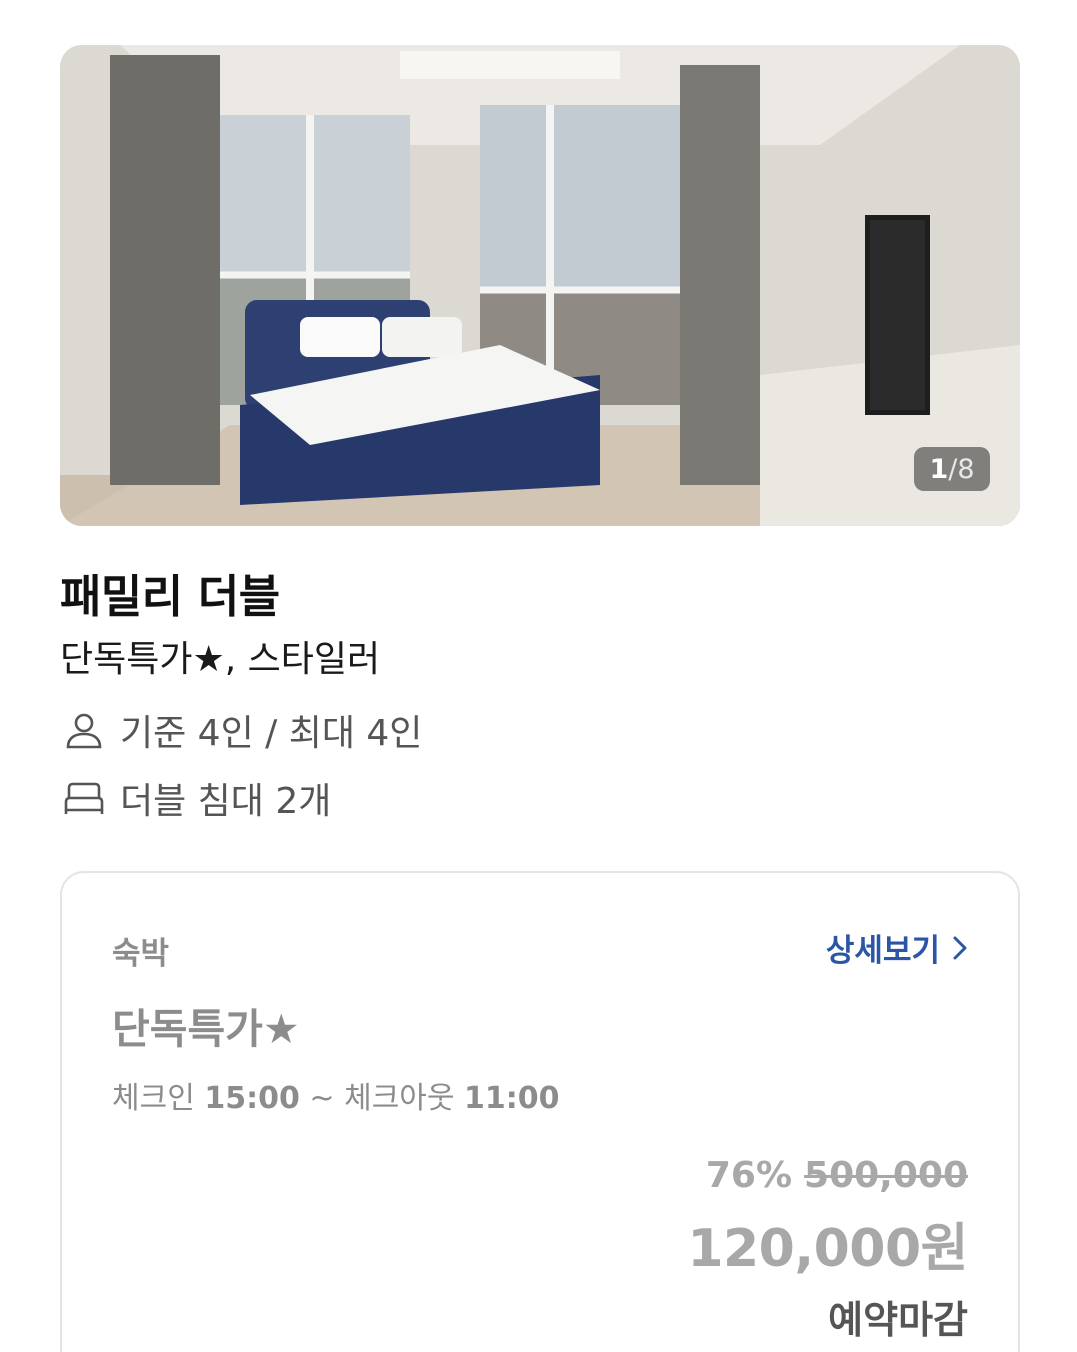  What do you see at coordinates (886, 1175) in the screenshot?
I see `original-price: 500,000` at bounding box center [886, 1175].